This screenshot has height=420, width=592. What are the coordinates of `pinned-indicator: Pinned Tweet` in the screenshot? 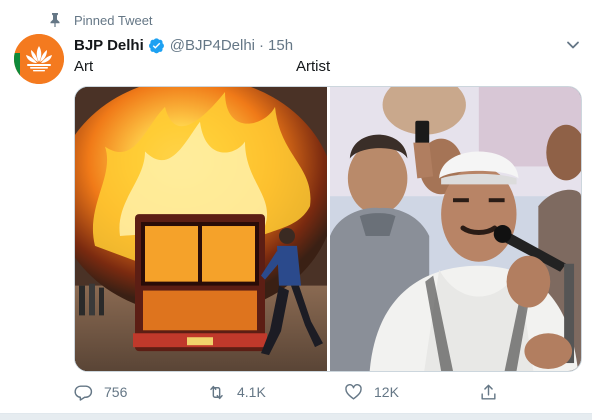 It's located at (100, 20).